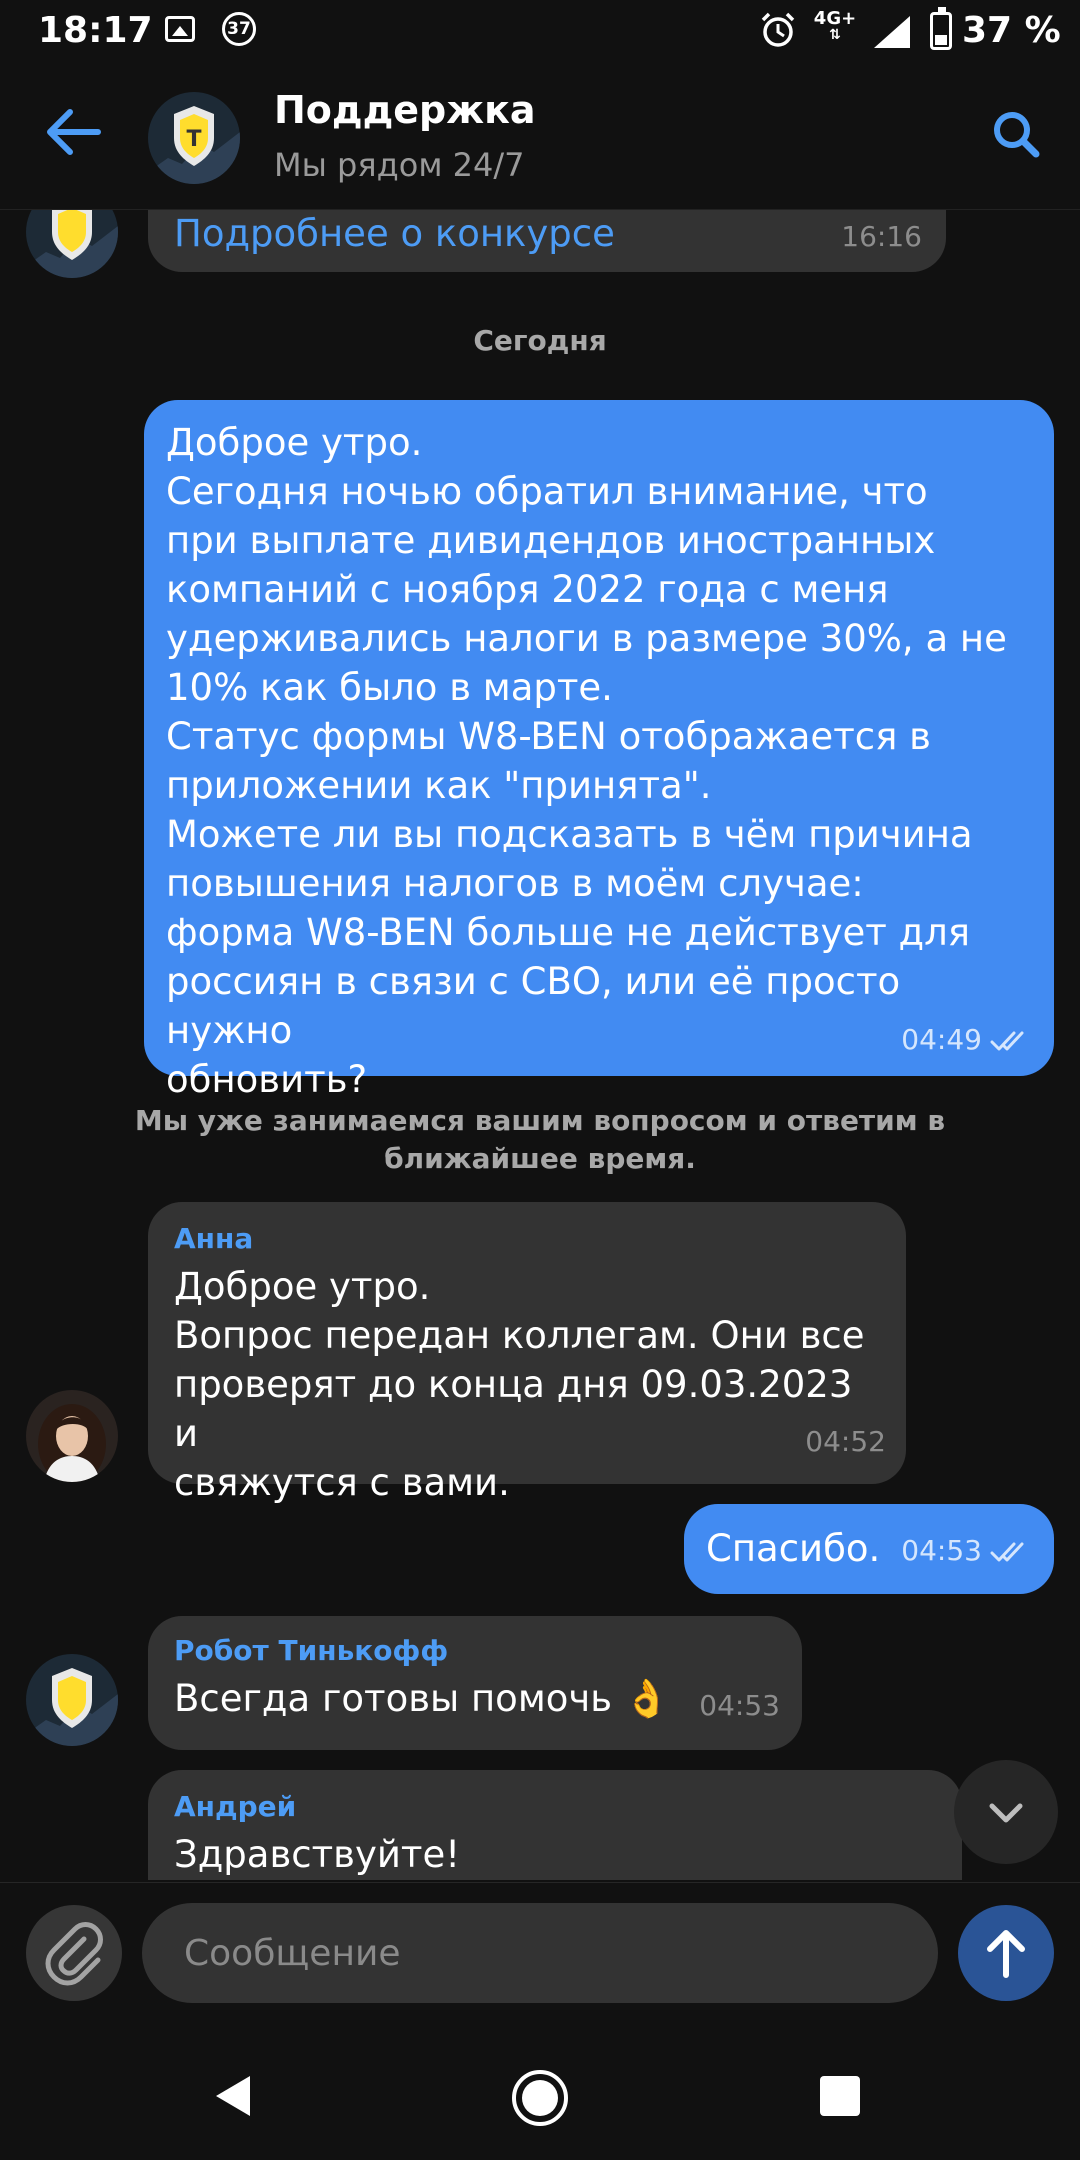 The width and height of the screenshot is (1080, 2160). What do you see at coordinates (941, 28) in the screenshot?
I see `battery-icon` at bounding box center [941, 28].